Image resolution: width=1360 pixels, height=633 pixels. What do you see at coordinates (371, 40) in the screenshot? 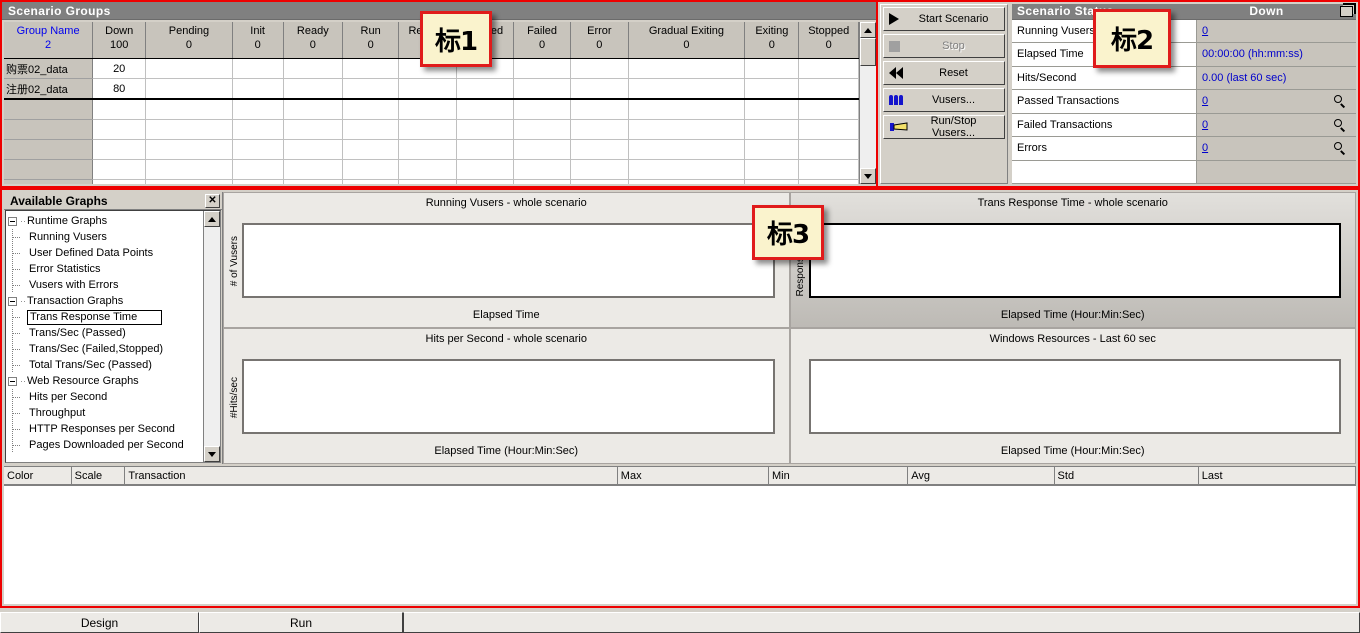
I see `column-header-run: Run 0` at bounding box center [371, 40].